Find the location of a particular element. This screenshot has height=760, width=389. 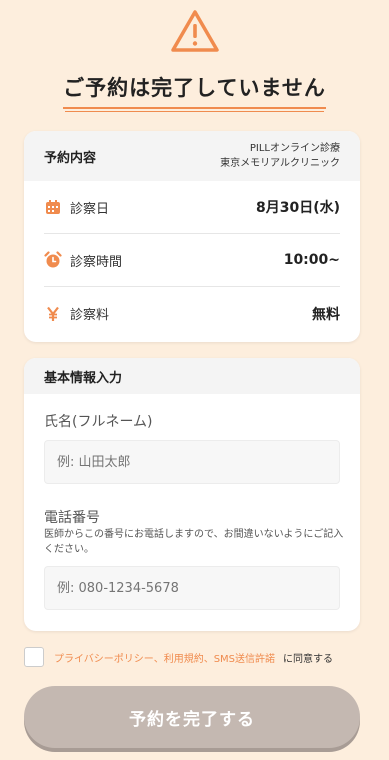

phone-label: 電話番号 is located at coordinates (72, 518).